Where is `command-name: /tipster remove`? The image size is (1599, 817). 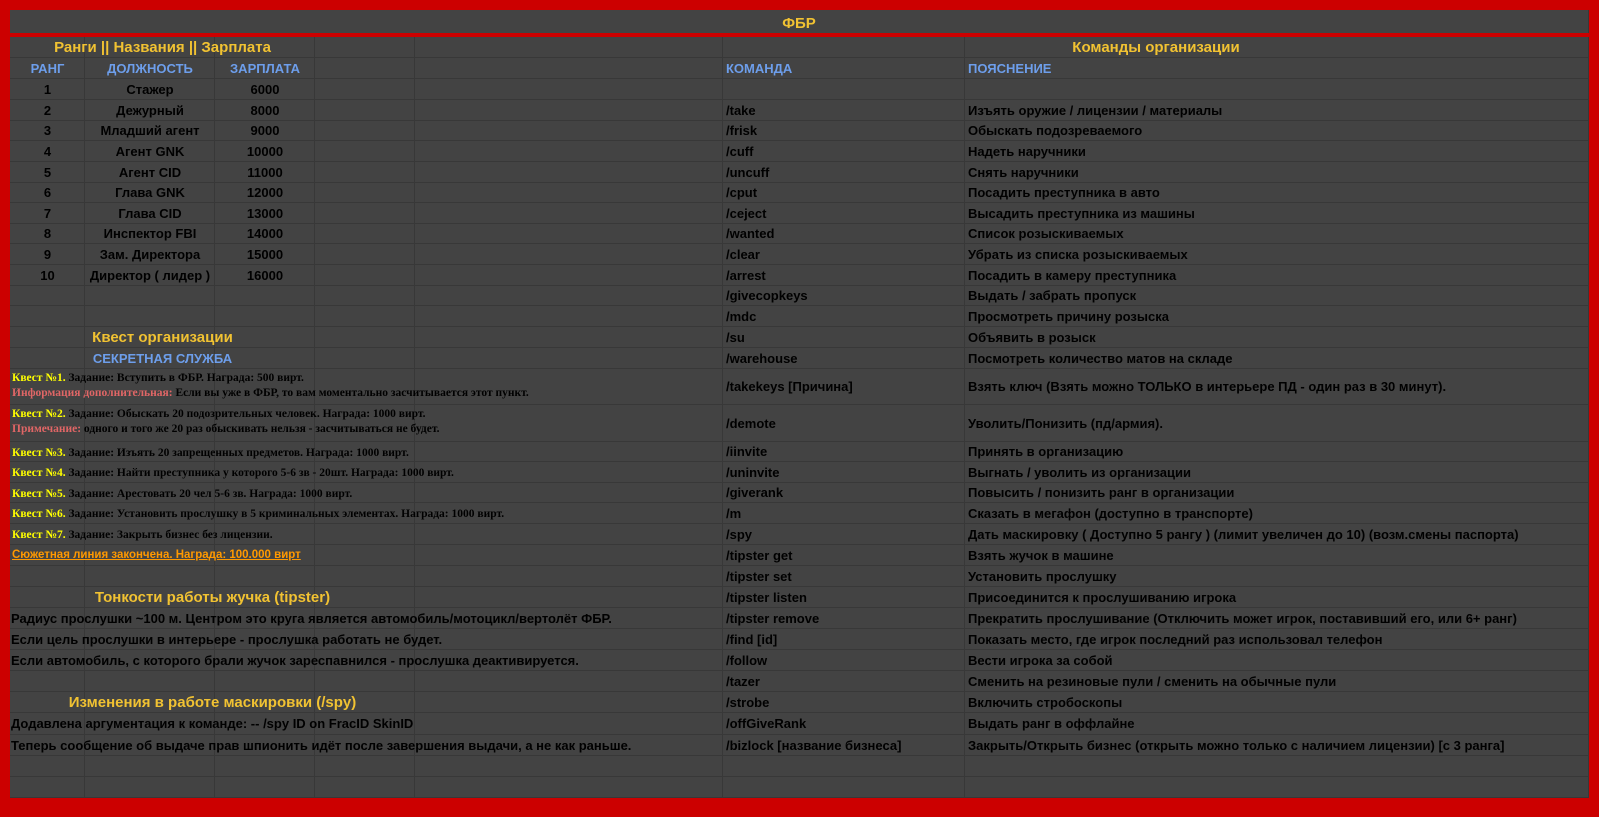
command-name: /tipster remove is located at coordinates (773, 618).